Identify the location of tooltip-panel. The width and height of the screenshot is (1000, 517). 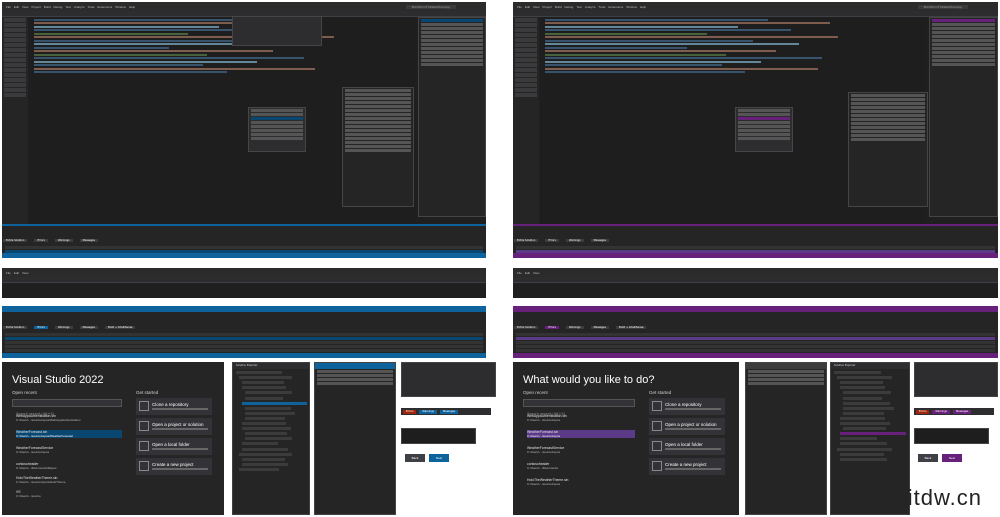
(438, 436).